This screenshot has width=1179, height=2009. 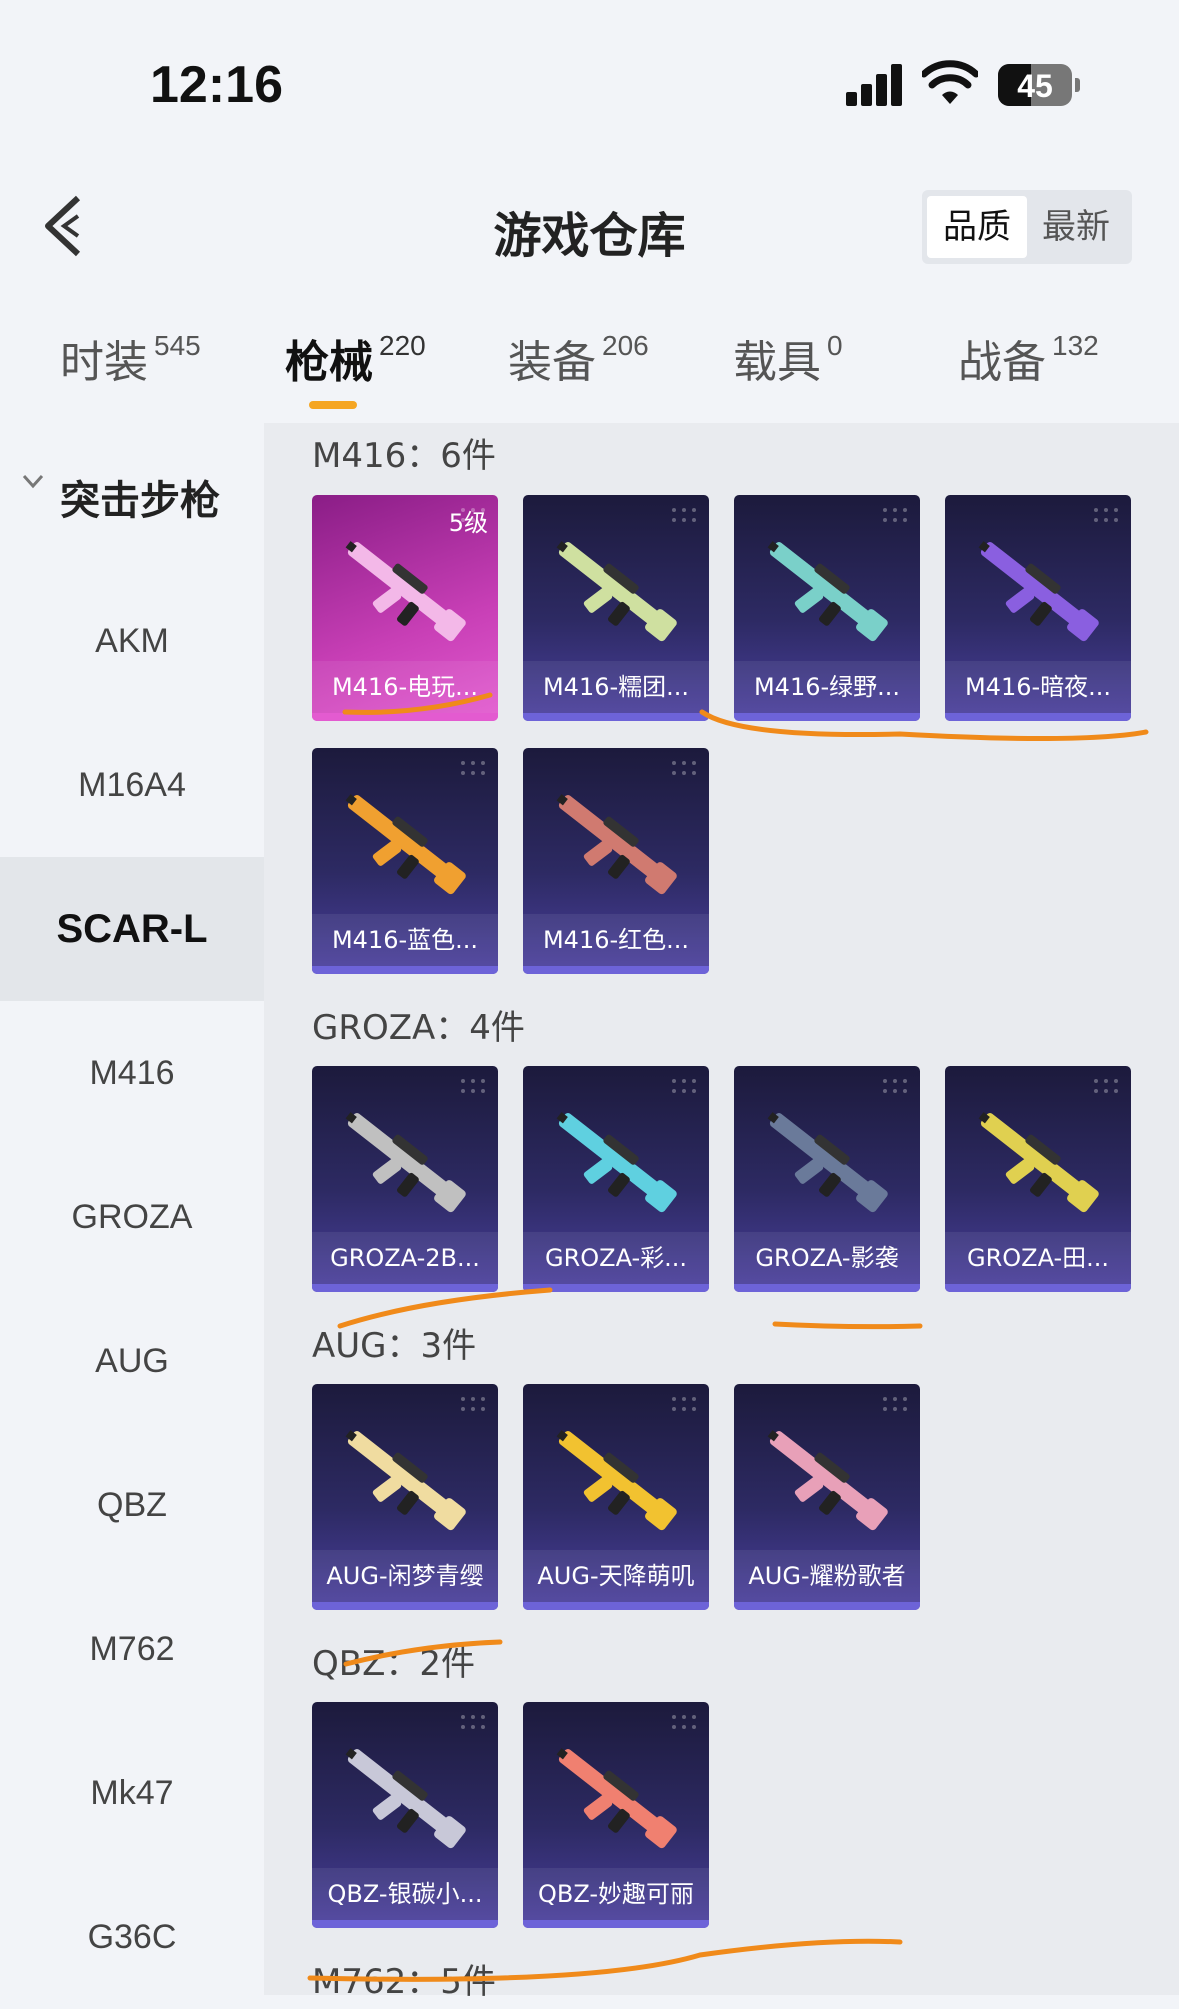 I want to click on weapon-card: AUG-天降萌叽, so click(x=616, y=1497).